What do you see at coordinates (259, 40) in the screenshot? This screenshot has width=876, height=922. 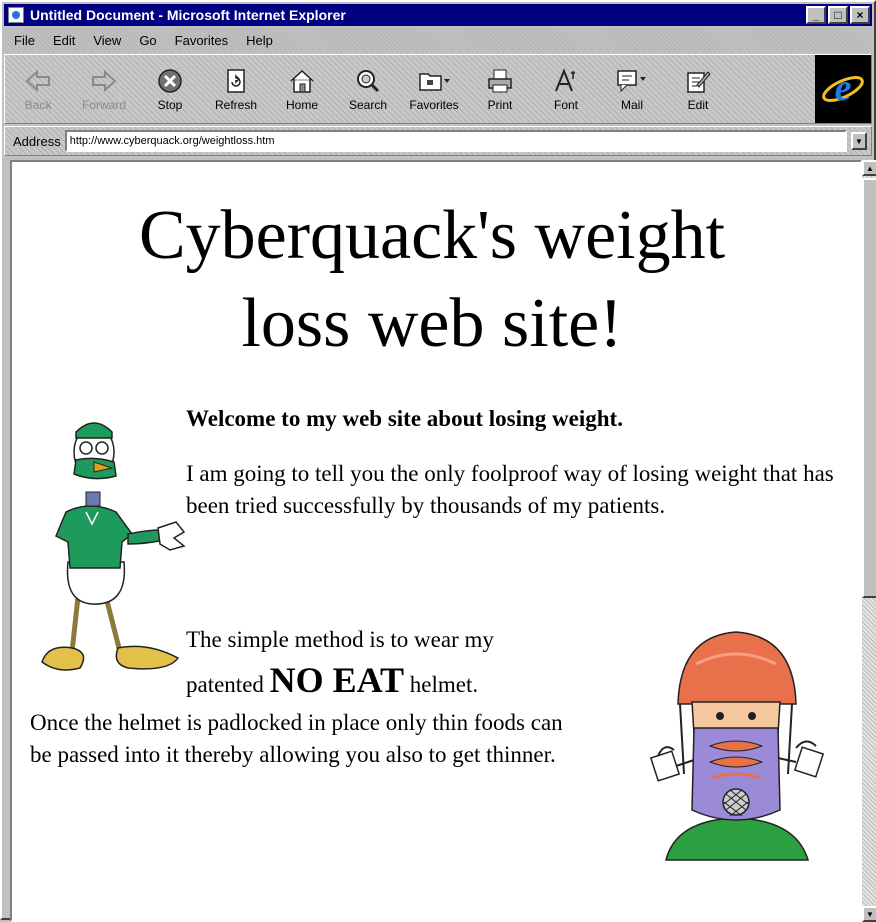 I see `menu-help: Help` at bounding box center [259, 40].